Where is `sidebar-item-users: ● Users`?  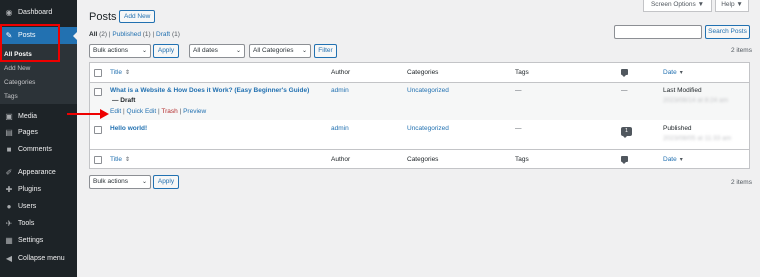
sidebar-item-users: ● Users is located at coordinates (38, 206).